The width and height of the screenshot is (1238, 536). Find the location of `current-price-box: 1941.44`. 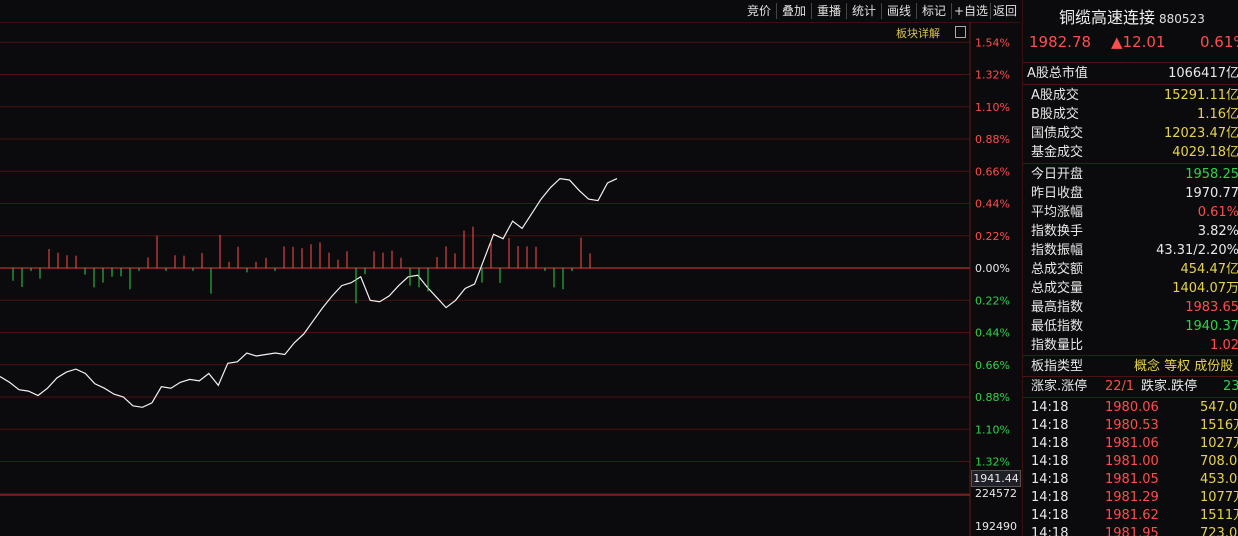

current-price-box: 1941.44 is located at coordinates (996, 478).